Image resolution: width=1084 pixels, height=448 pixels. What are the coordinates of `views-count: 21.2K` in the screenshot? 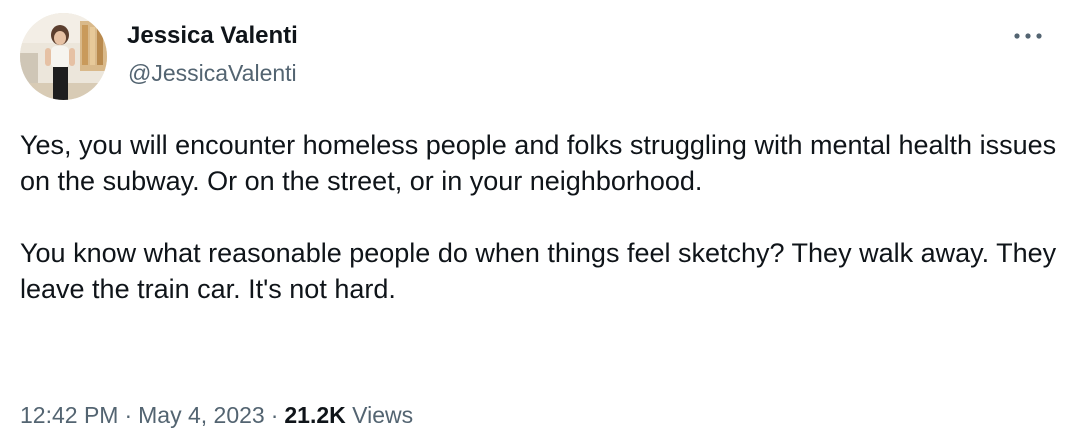 It's located at (315, 415).